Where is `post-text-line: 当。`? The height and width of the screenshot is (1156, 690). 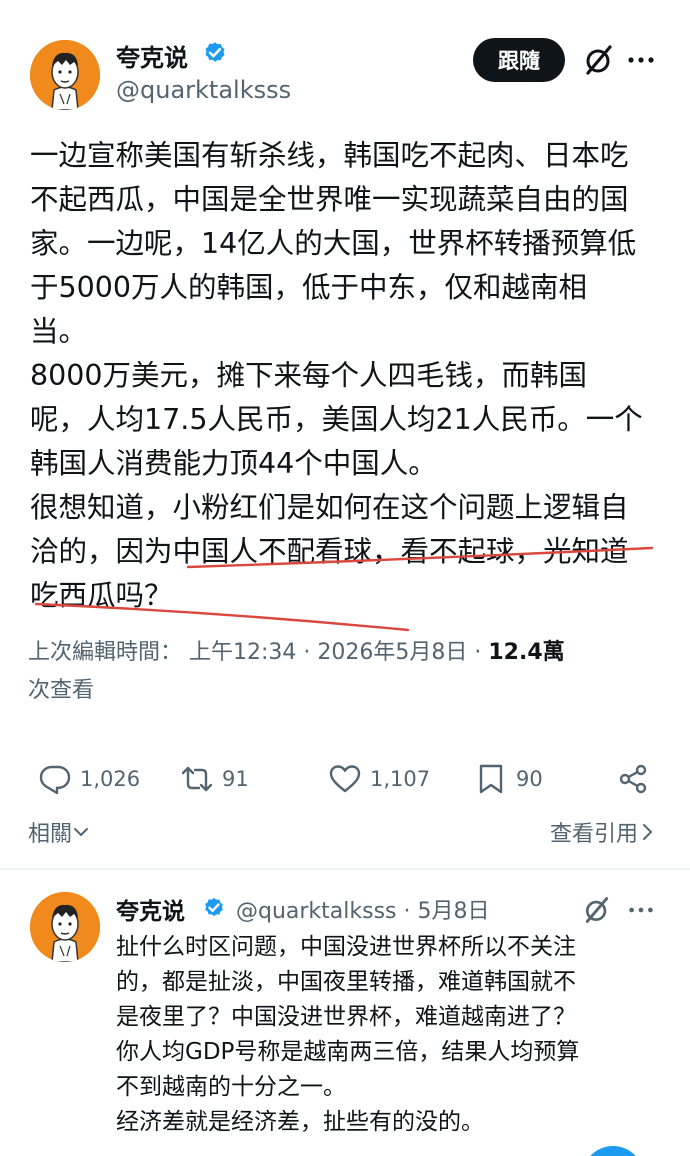
post-text-line: 当。 is located at coordinates (59, 331).